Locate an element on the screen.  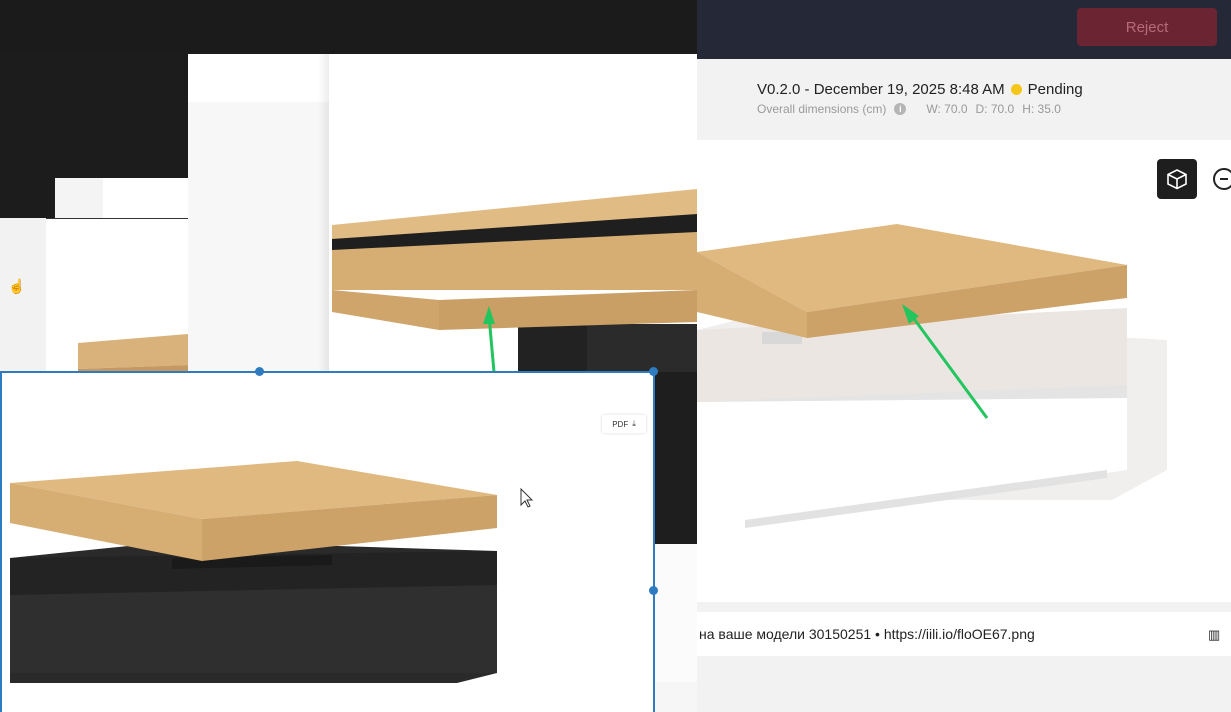
dimensions-label: Overall dimensions (cm) is located at coordinates (822, 109).